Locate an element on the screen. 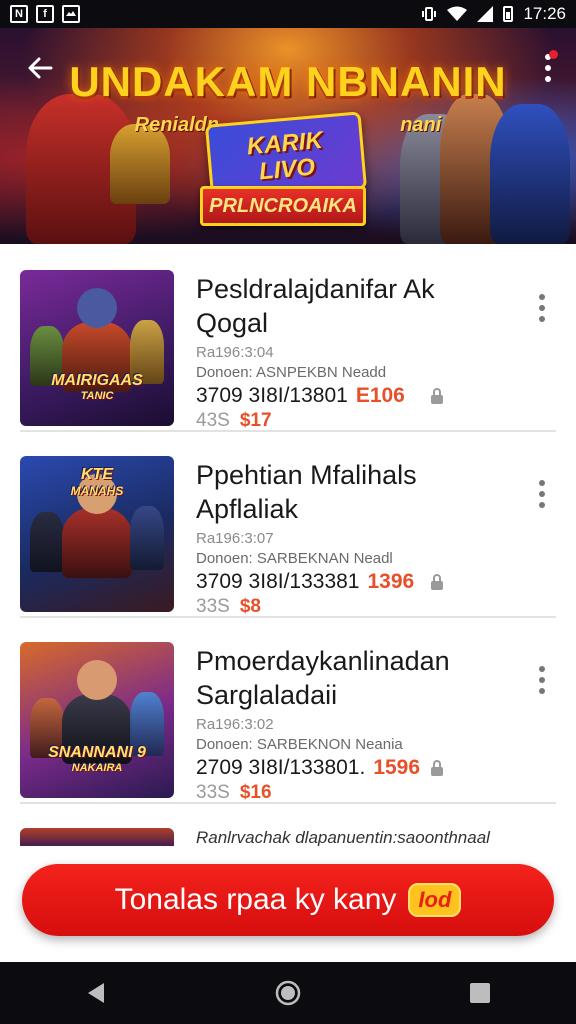 The width and height of the screenshot is (576, 1024). nav-recent-button is located at coordinates (480, 993).